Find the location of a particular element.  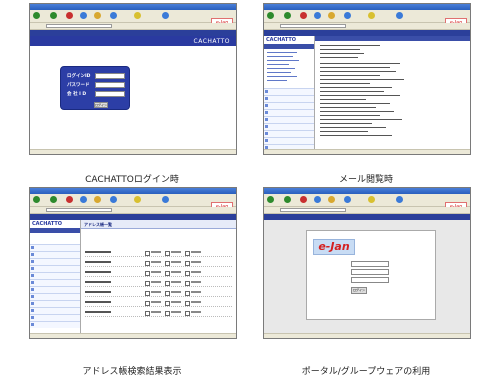

password-input is located at coordinates (110, 85).